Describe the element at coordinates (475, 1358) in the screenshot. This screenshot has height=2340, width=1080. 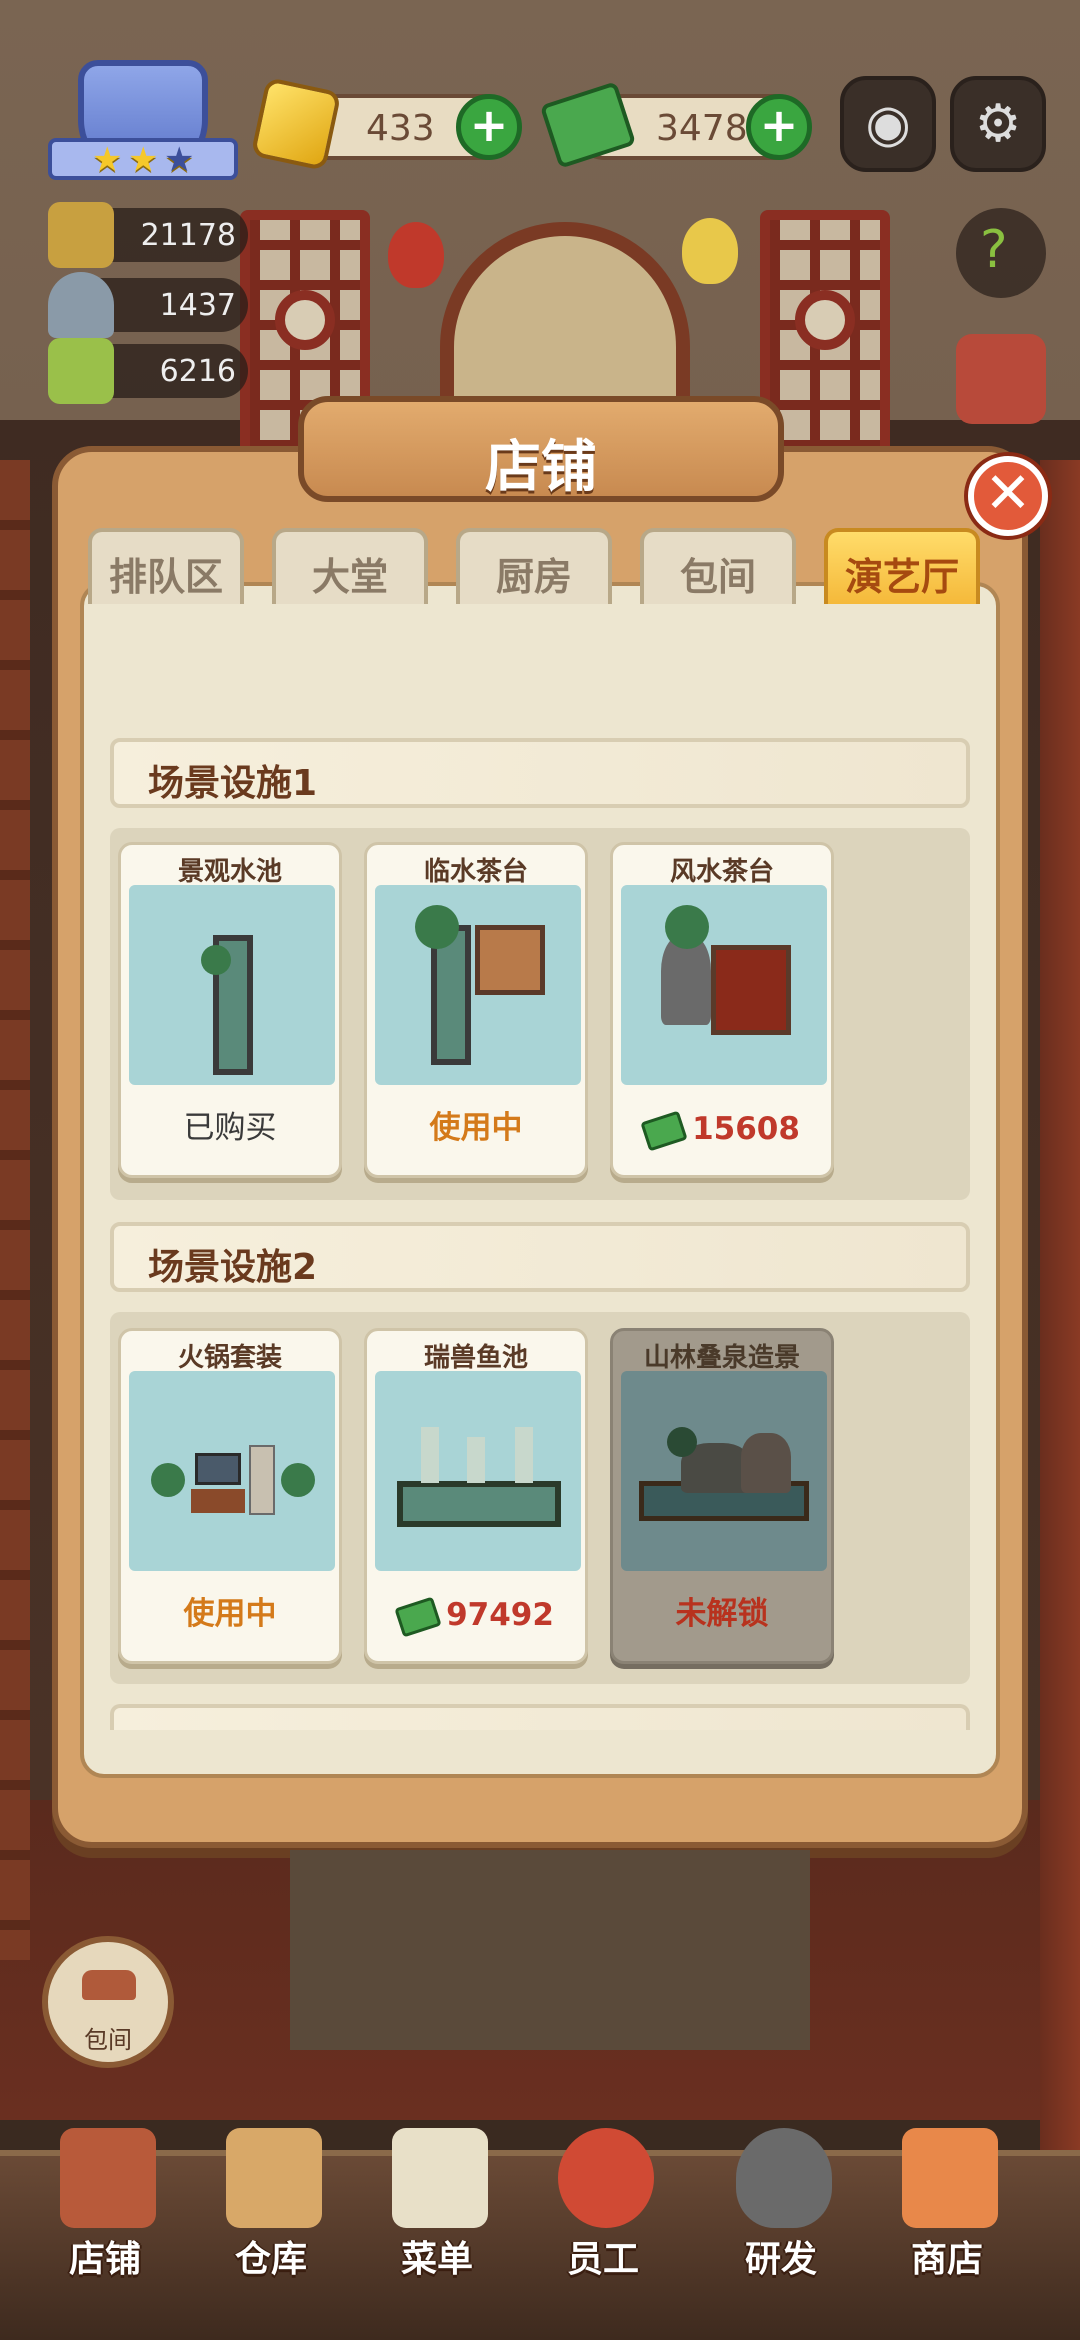
I see `item-name: 瑞兽鱼池` at that location.